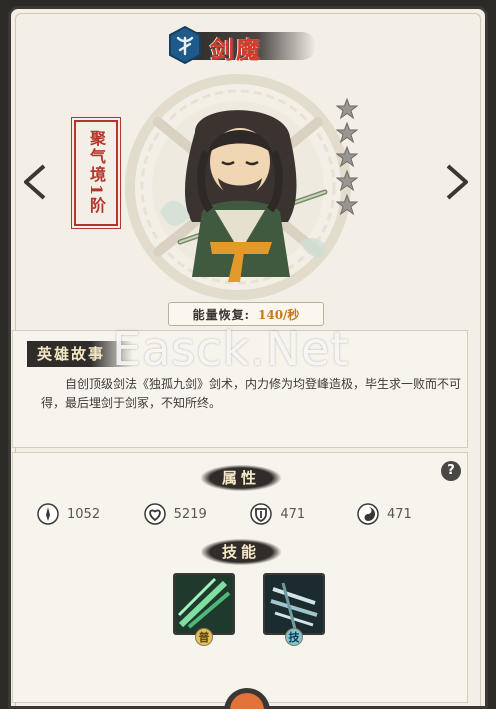 The height and width of the screenshot is (709, 496). What do you see at coordinates (80, 354) in the screenshot?
I see `story-heading: 英雄故事` at bounding box center [80, 354].